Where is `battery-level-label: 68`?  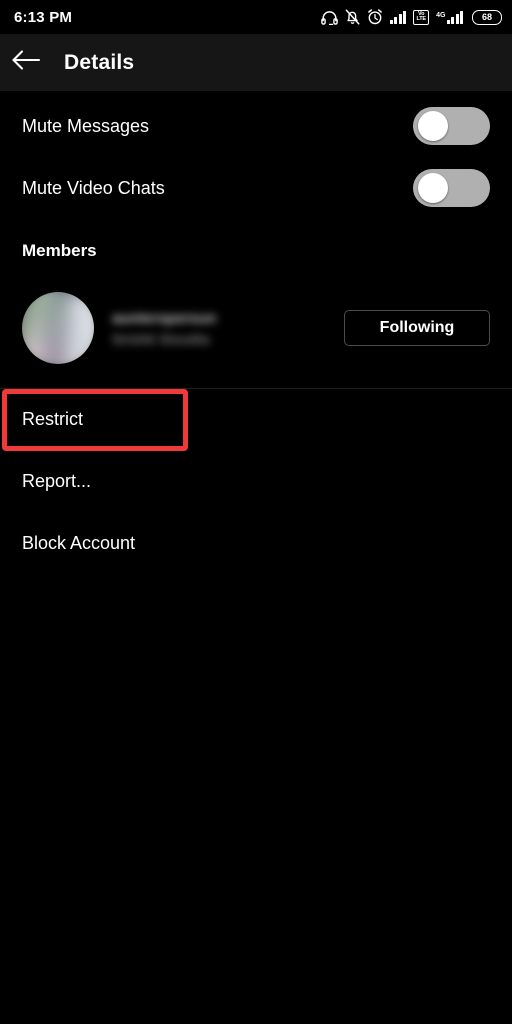
battery-level-label: 68 is located at coordinates (486, 16).